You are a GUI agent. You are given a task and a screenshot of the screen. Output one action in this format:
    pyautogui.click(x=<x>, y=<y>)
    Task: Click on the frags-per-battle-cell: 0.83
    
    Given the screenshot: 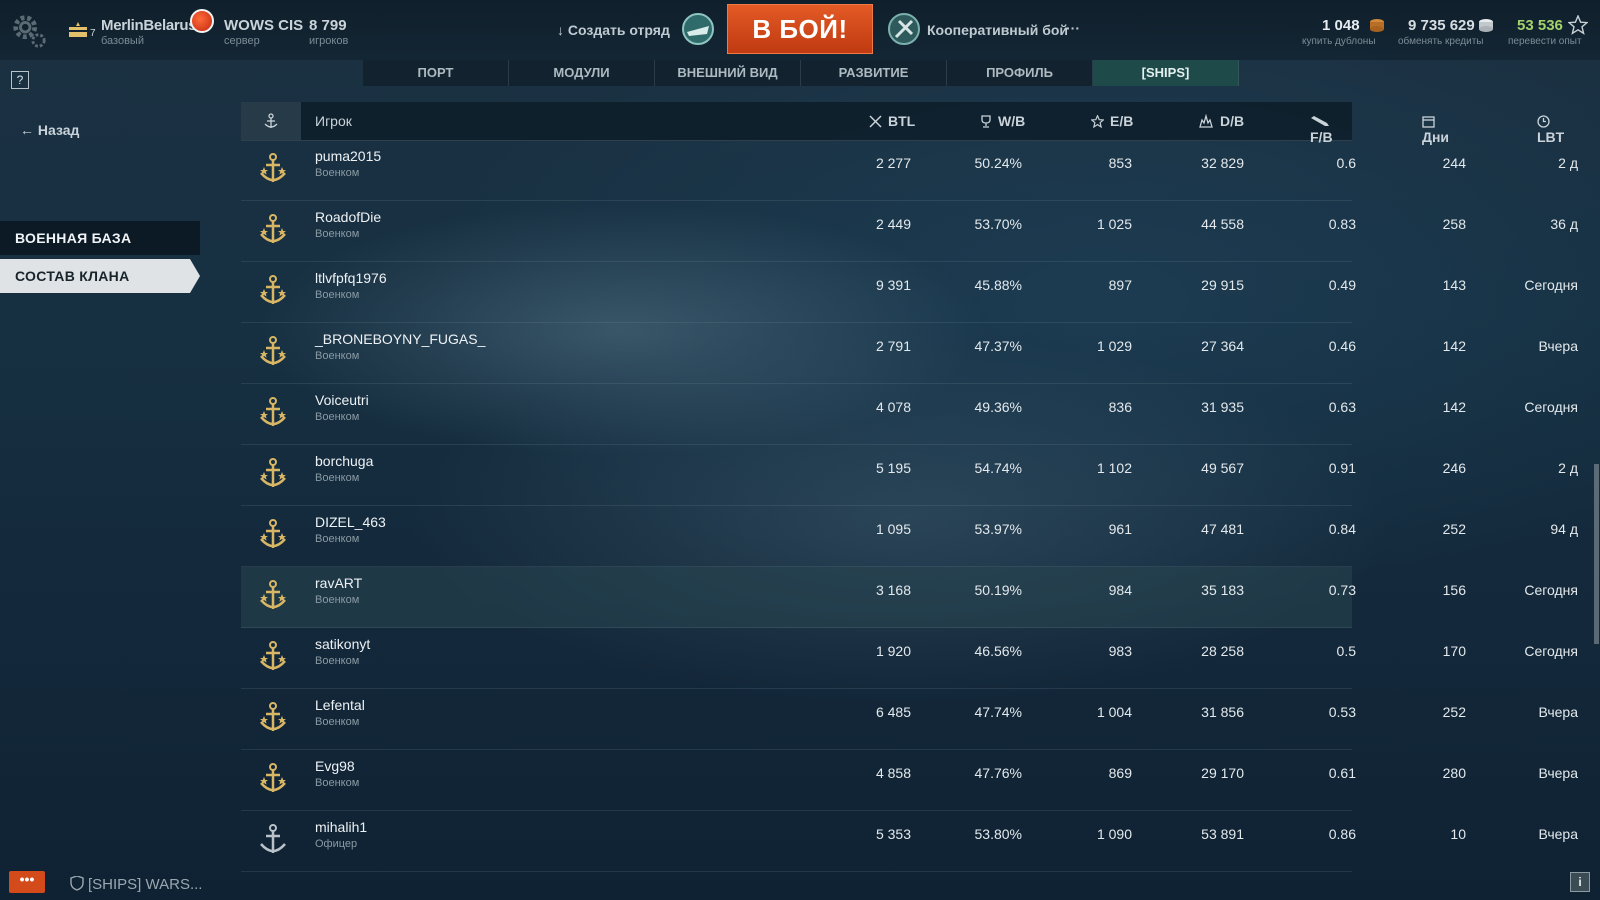 What is the action you would take?
    pyautogui.click(x=1342, y=224)
    